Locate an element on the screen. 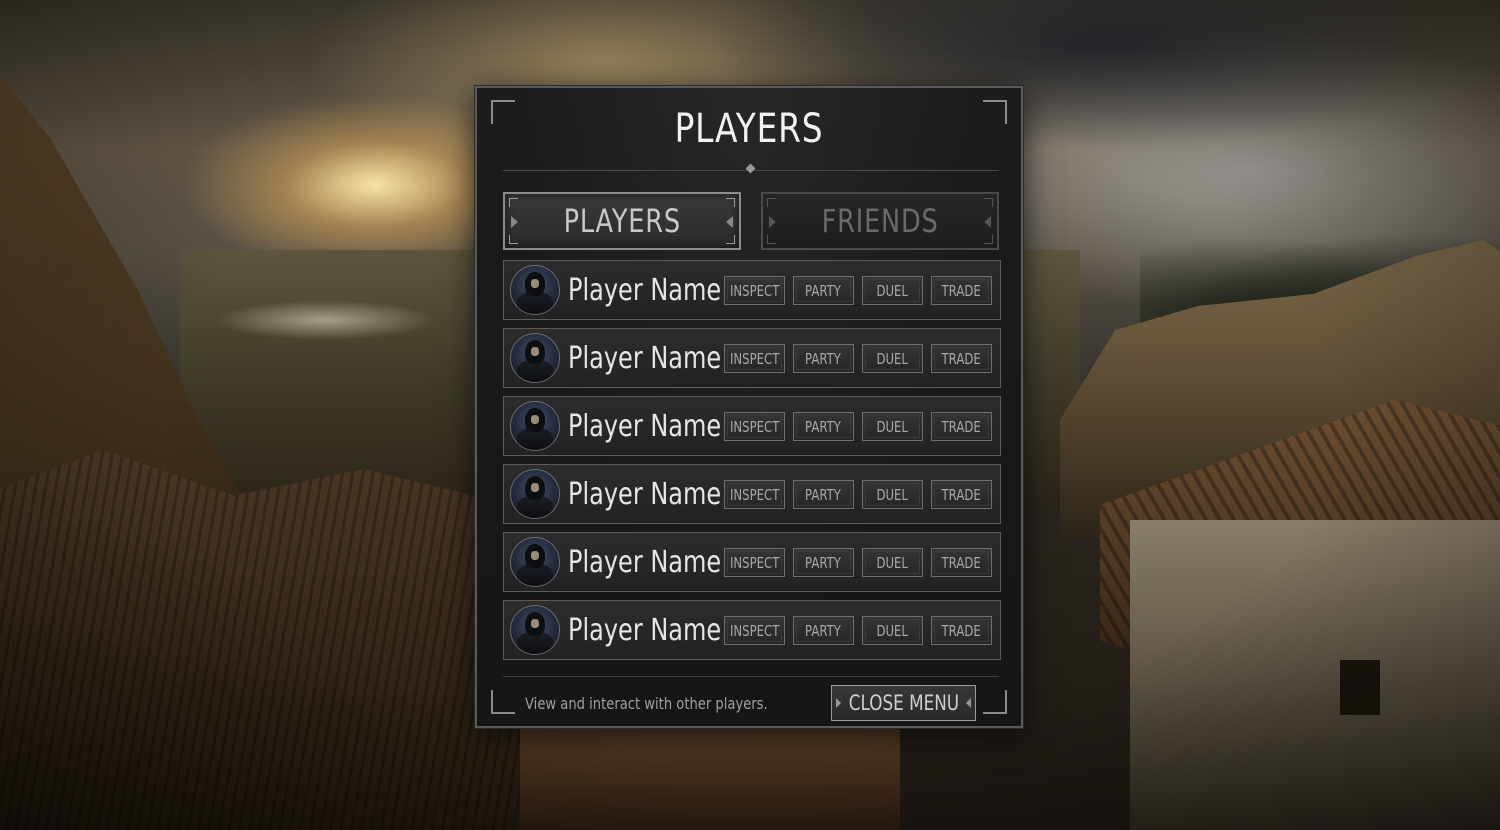 This screenshot has width=1500, height=830. tab-players: PLAYERS is located at coordinates (622, 221).